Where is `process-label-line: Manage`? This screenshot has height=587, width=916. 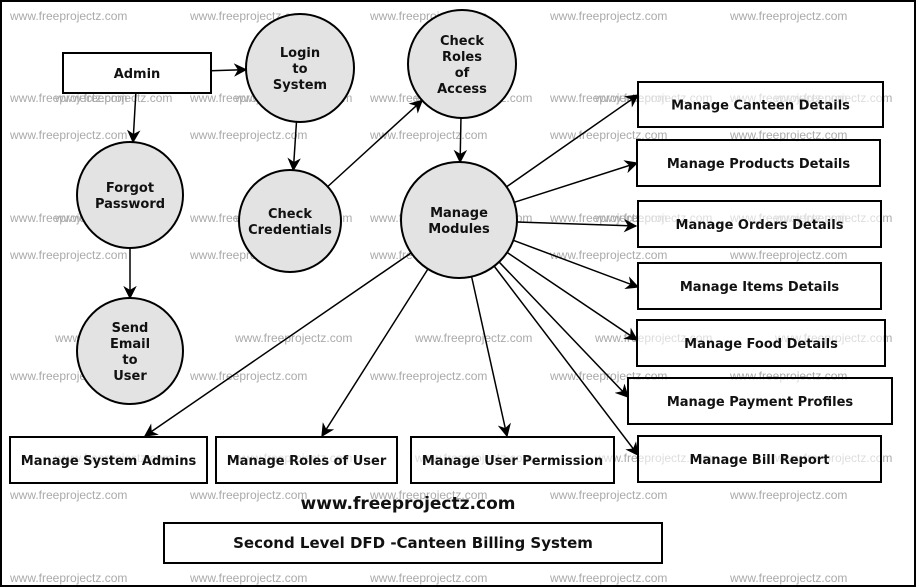 process-label-line: Manage is located at coordinates (459, 213).